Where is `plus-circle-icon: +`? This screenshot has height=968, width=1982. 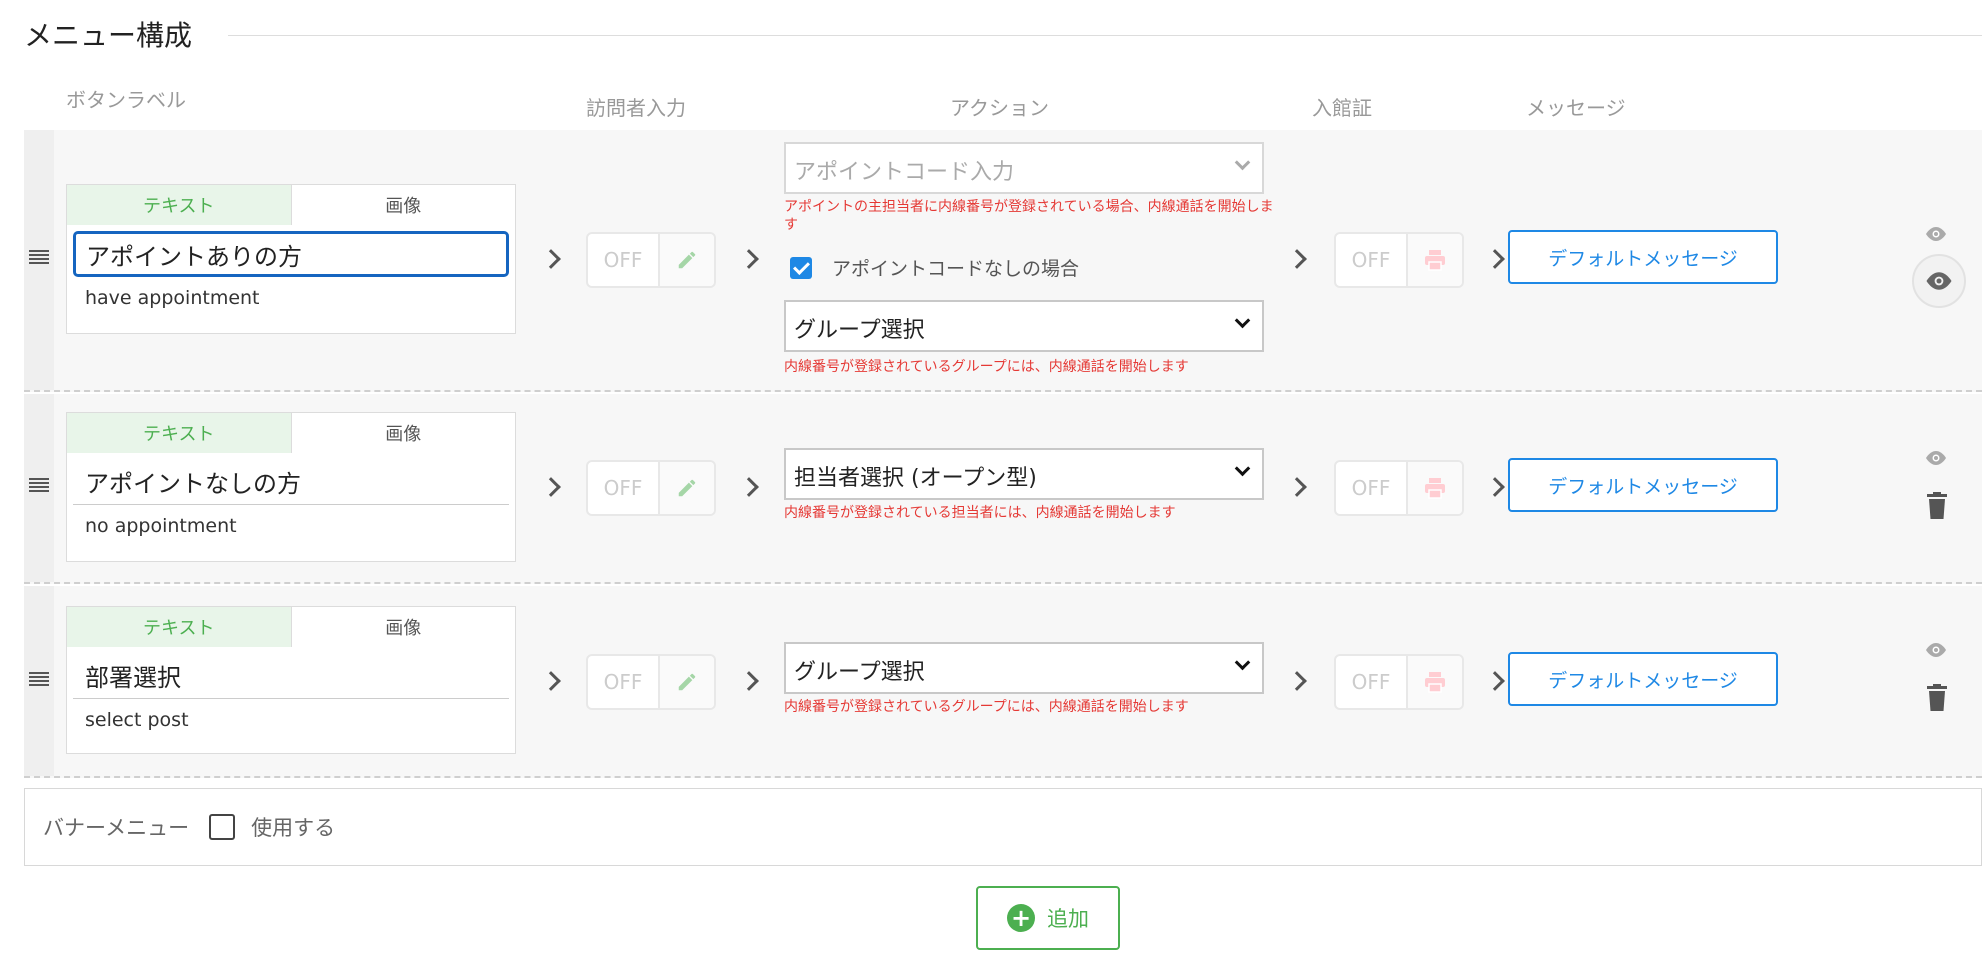 plus-circle-icon: + is located at coordinates (1021, 918).